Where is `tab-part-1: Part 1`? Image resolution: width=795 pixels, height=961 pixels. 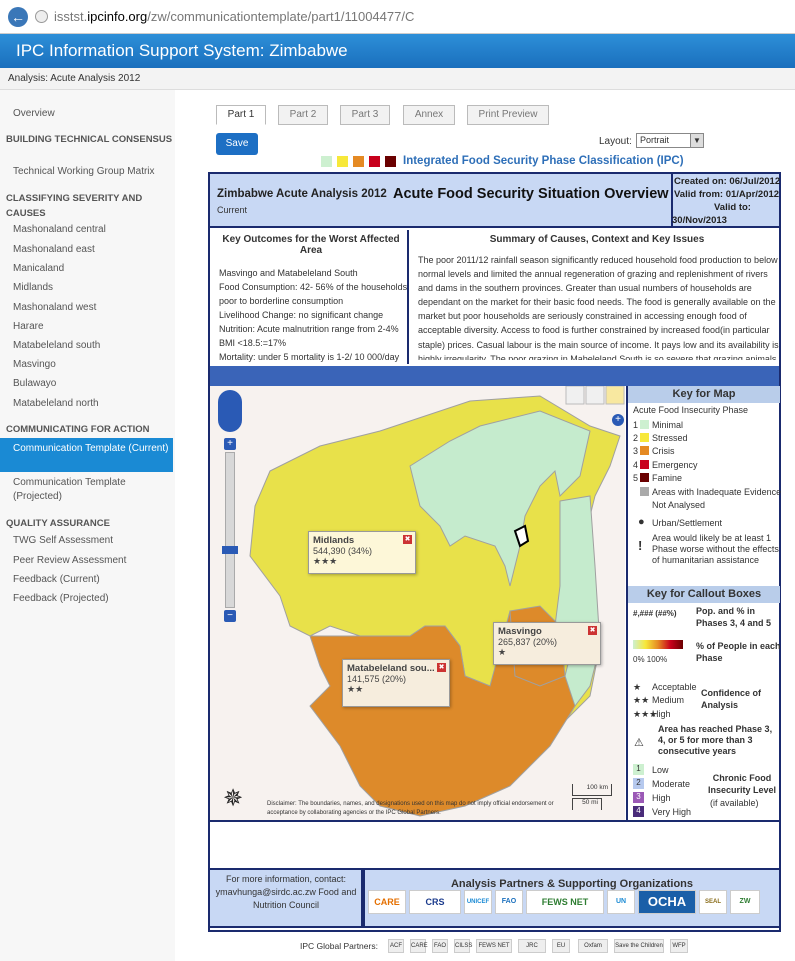
tab-part-1: Part 1 is located at coordinates (241, 115).